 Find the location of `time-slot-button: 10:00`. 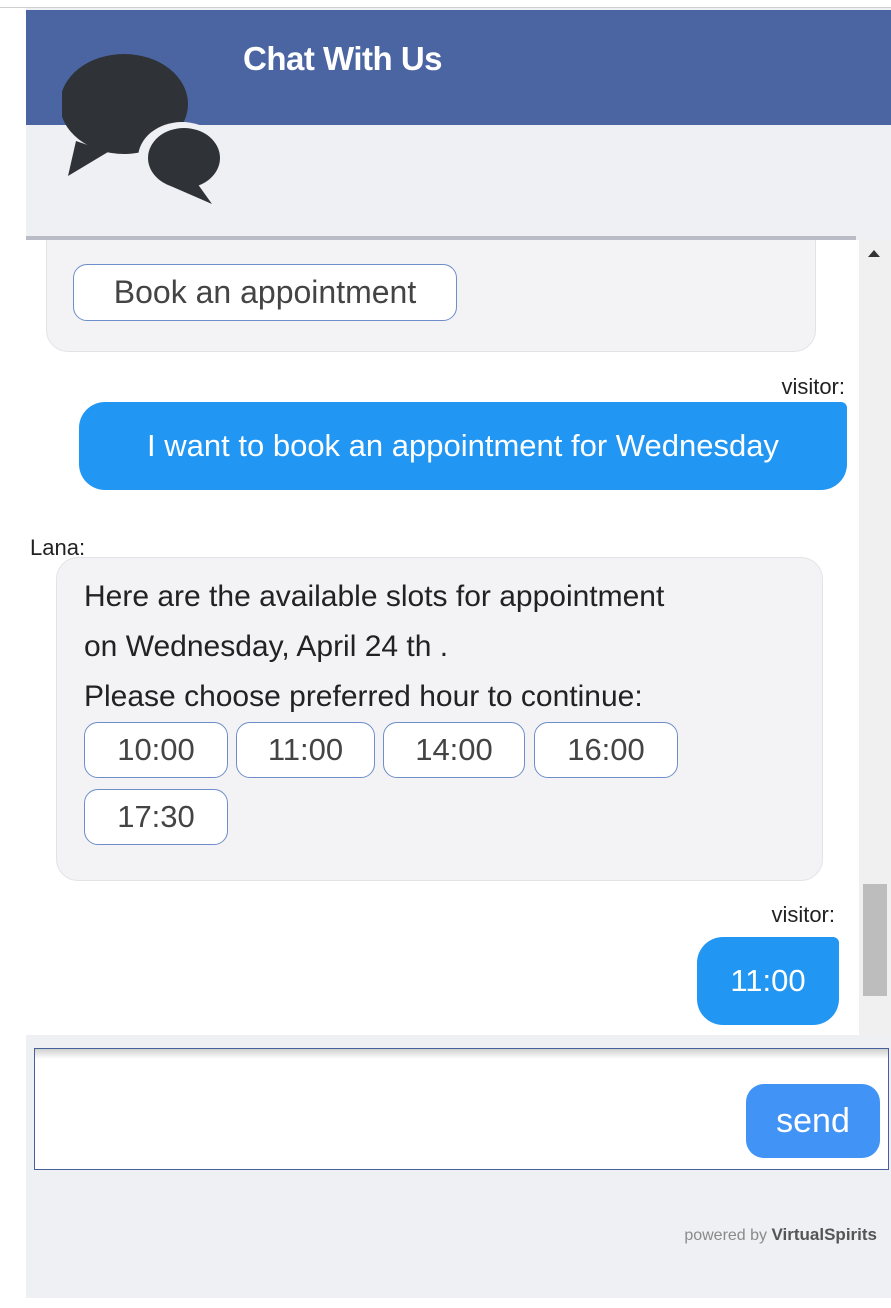

time-slot-button: 10:00 is located at coordinates (156, 750).